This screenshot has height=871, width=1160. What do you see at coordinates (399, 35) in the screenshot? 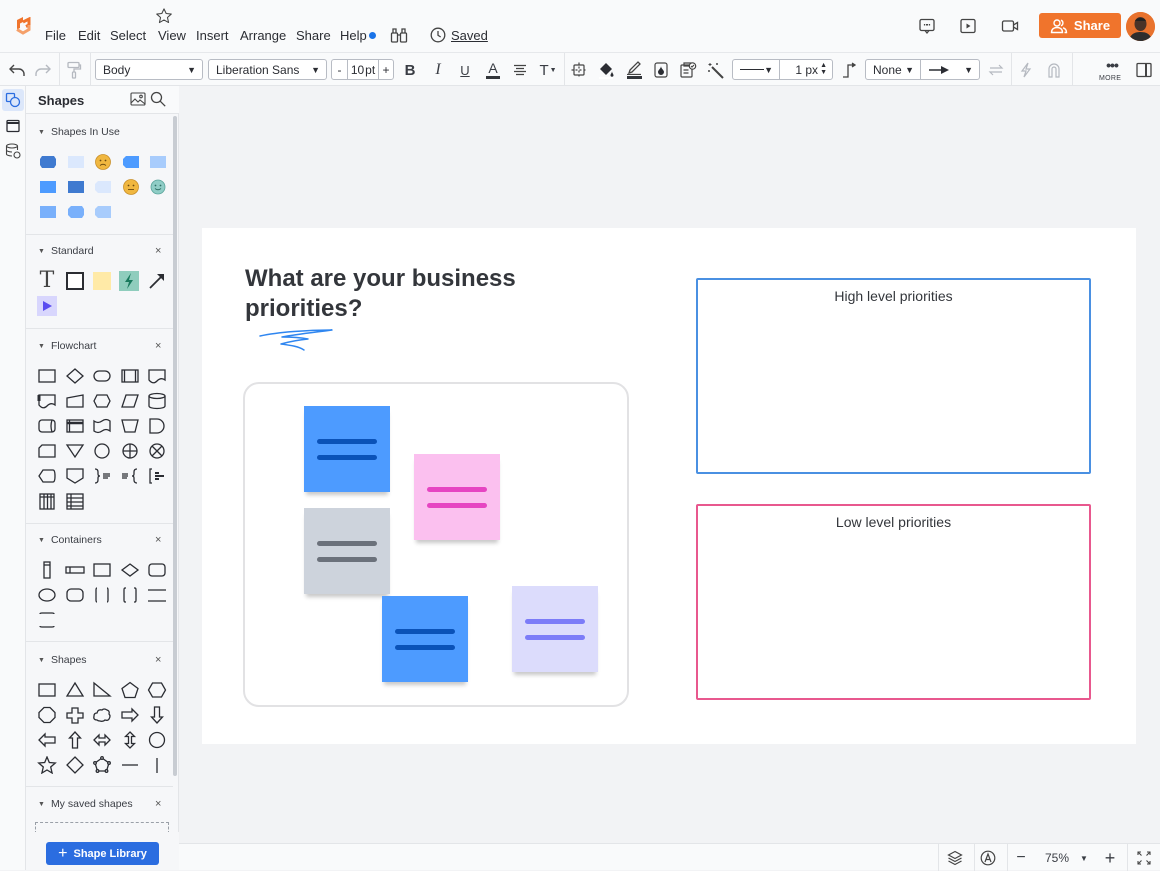
I see `binoculars-icon` at bounding box center [399, 35].